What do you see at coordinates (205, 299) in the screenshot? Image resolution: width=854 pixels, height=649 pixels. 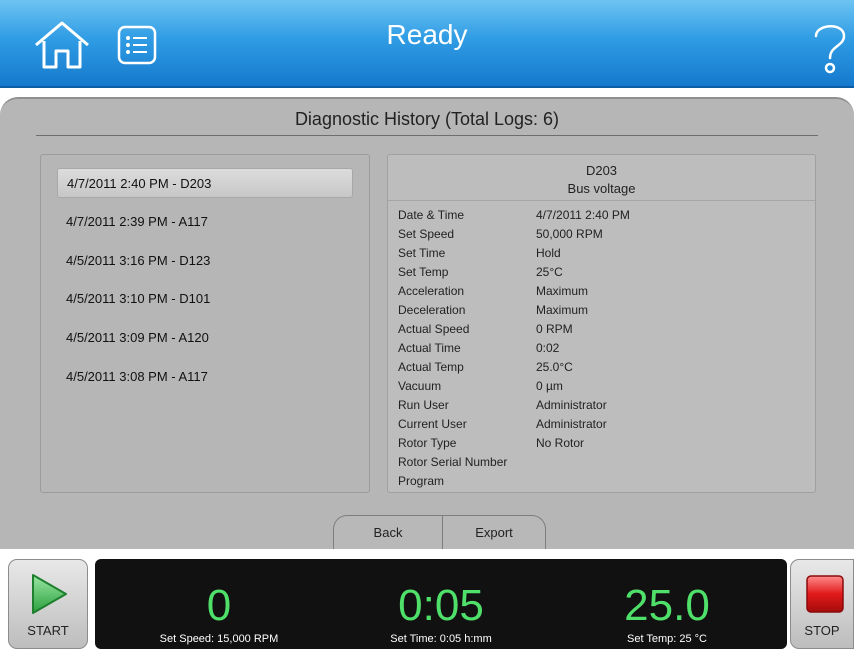 I see `log-list-item-4: 4/5/2011 3:10 PM - D101` at bounding box center [205, 299].